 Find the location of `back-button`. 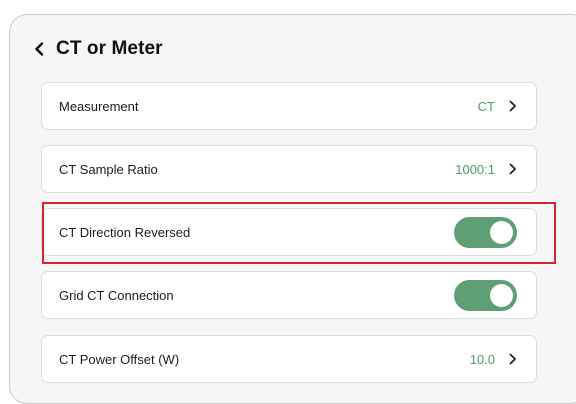

back-button is located at coordinates (43, 49).